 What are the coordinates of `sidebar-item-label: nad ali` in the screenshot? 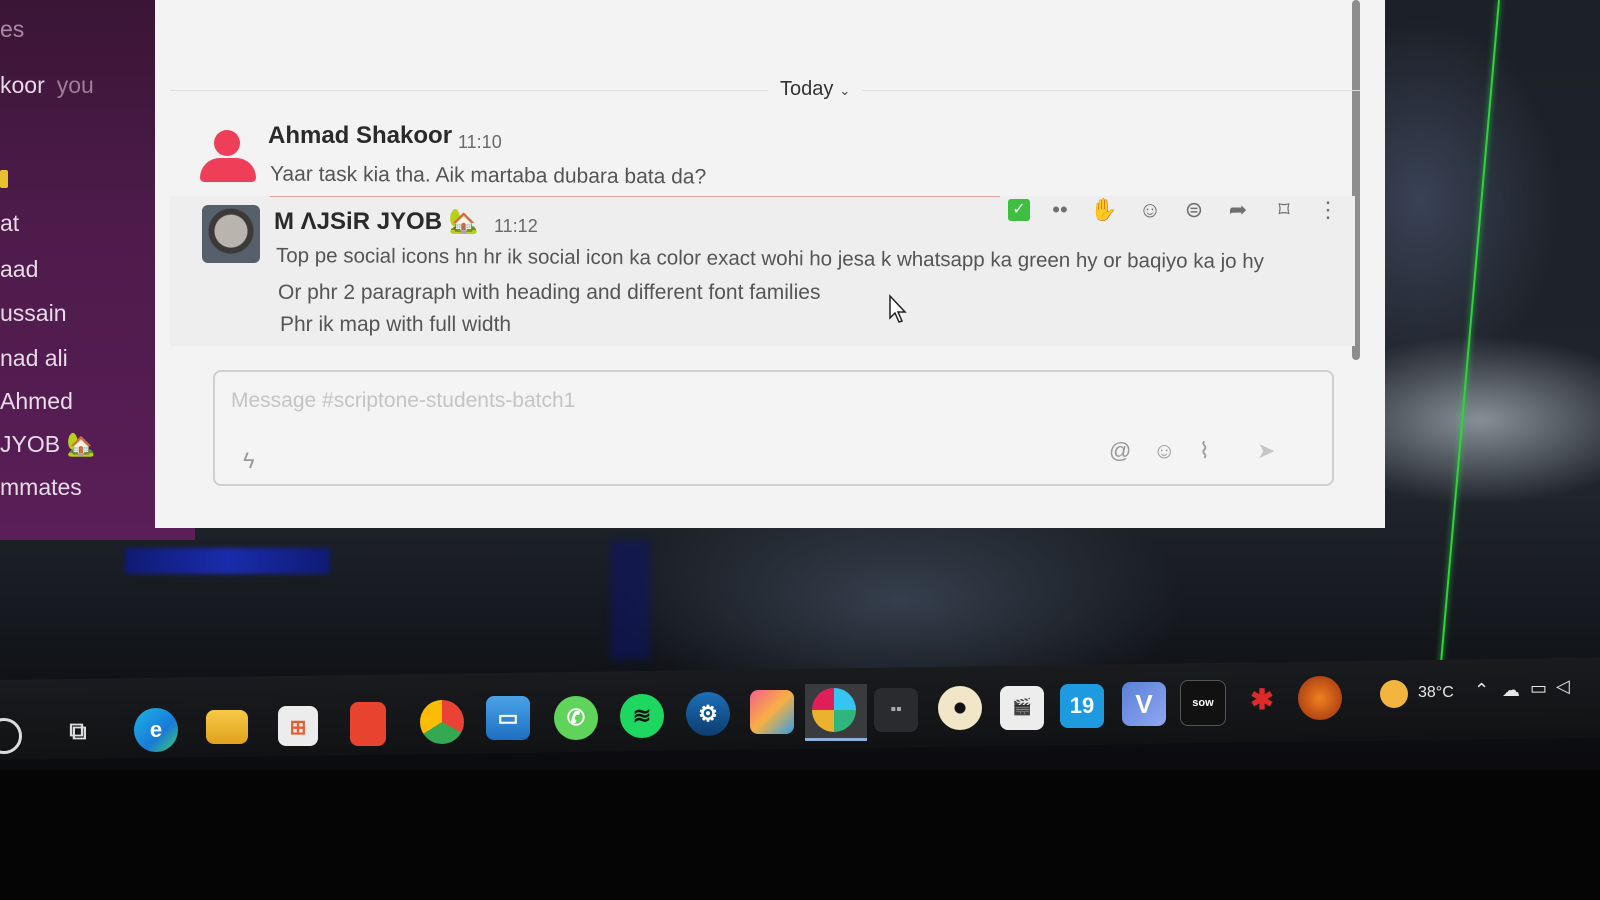 It's located at (34, 358).